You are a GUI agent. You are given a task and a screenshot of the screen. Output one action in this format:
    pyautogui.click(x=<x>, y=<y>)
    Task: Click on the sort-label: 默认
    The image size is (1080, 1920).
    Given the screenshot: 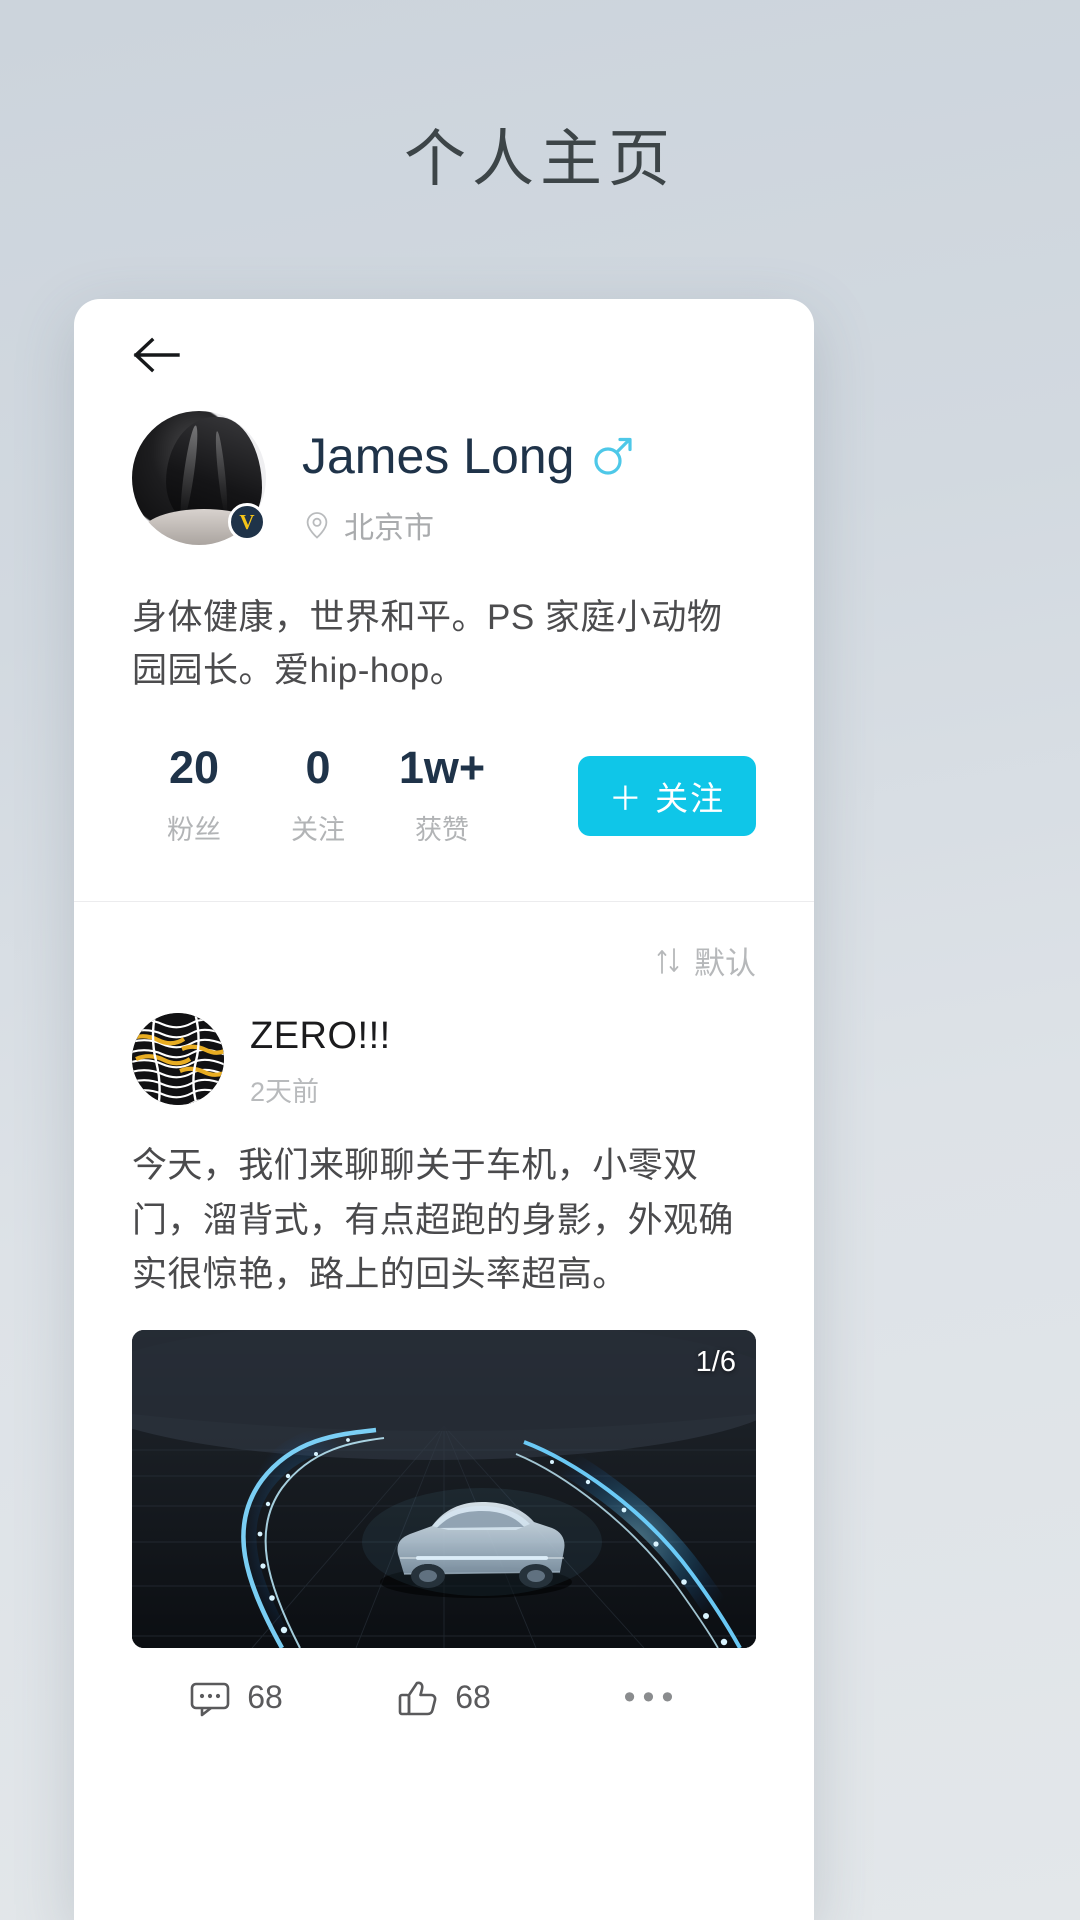 What is the action you would take?
    pyautogui.click(x=725, y=964)
    